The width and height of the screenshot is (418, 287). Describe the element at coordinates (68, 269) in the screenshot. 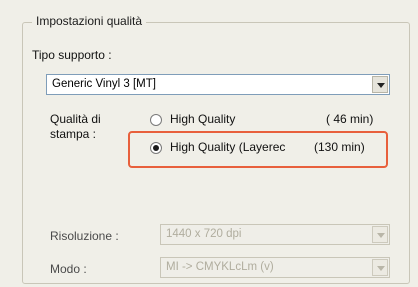

I see `mode-label: Modo :` at that location.